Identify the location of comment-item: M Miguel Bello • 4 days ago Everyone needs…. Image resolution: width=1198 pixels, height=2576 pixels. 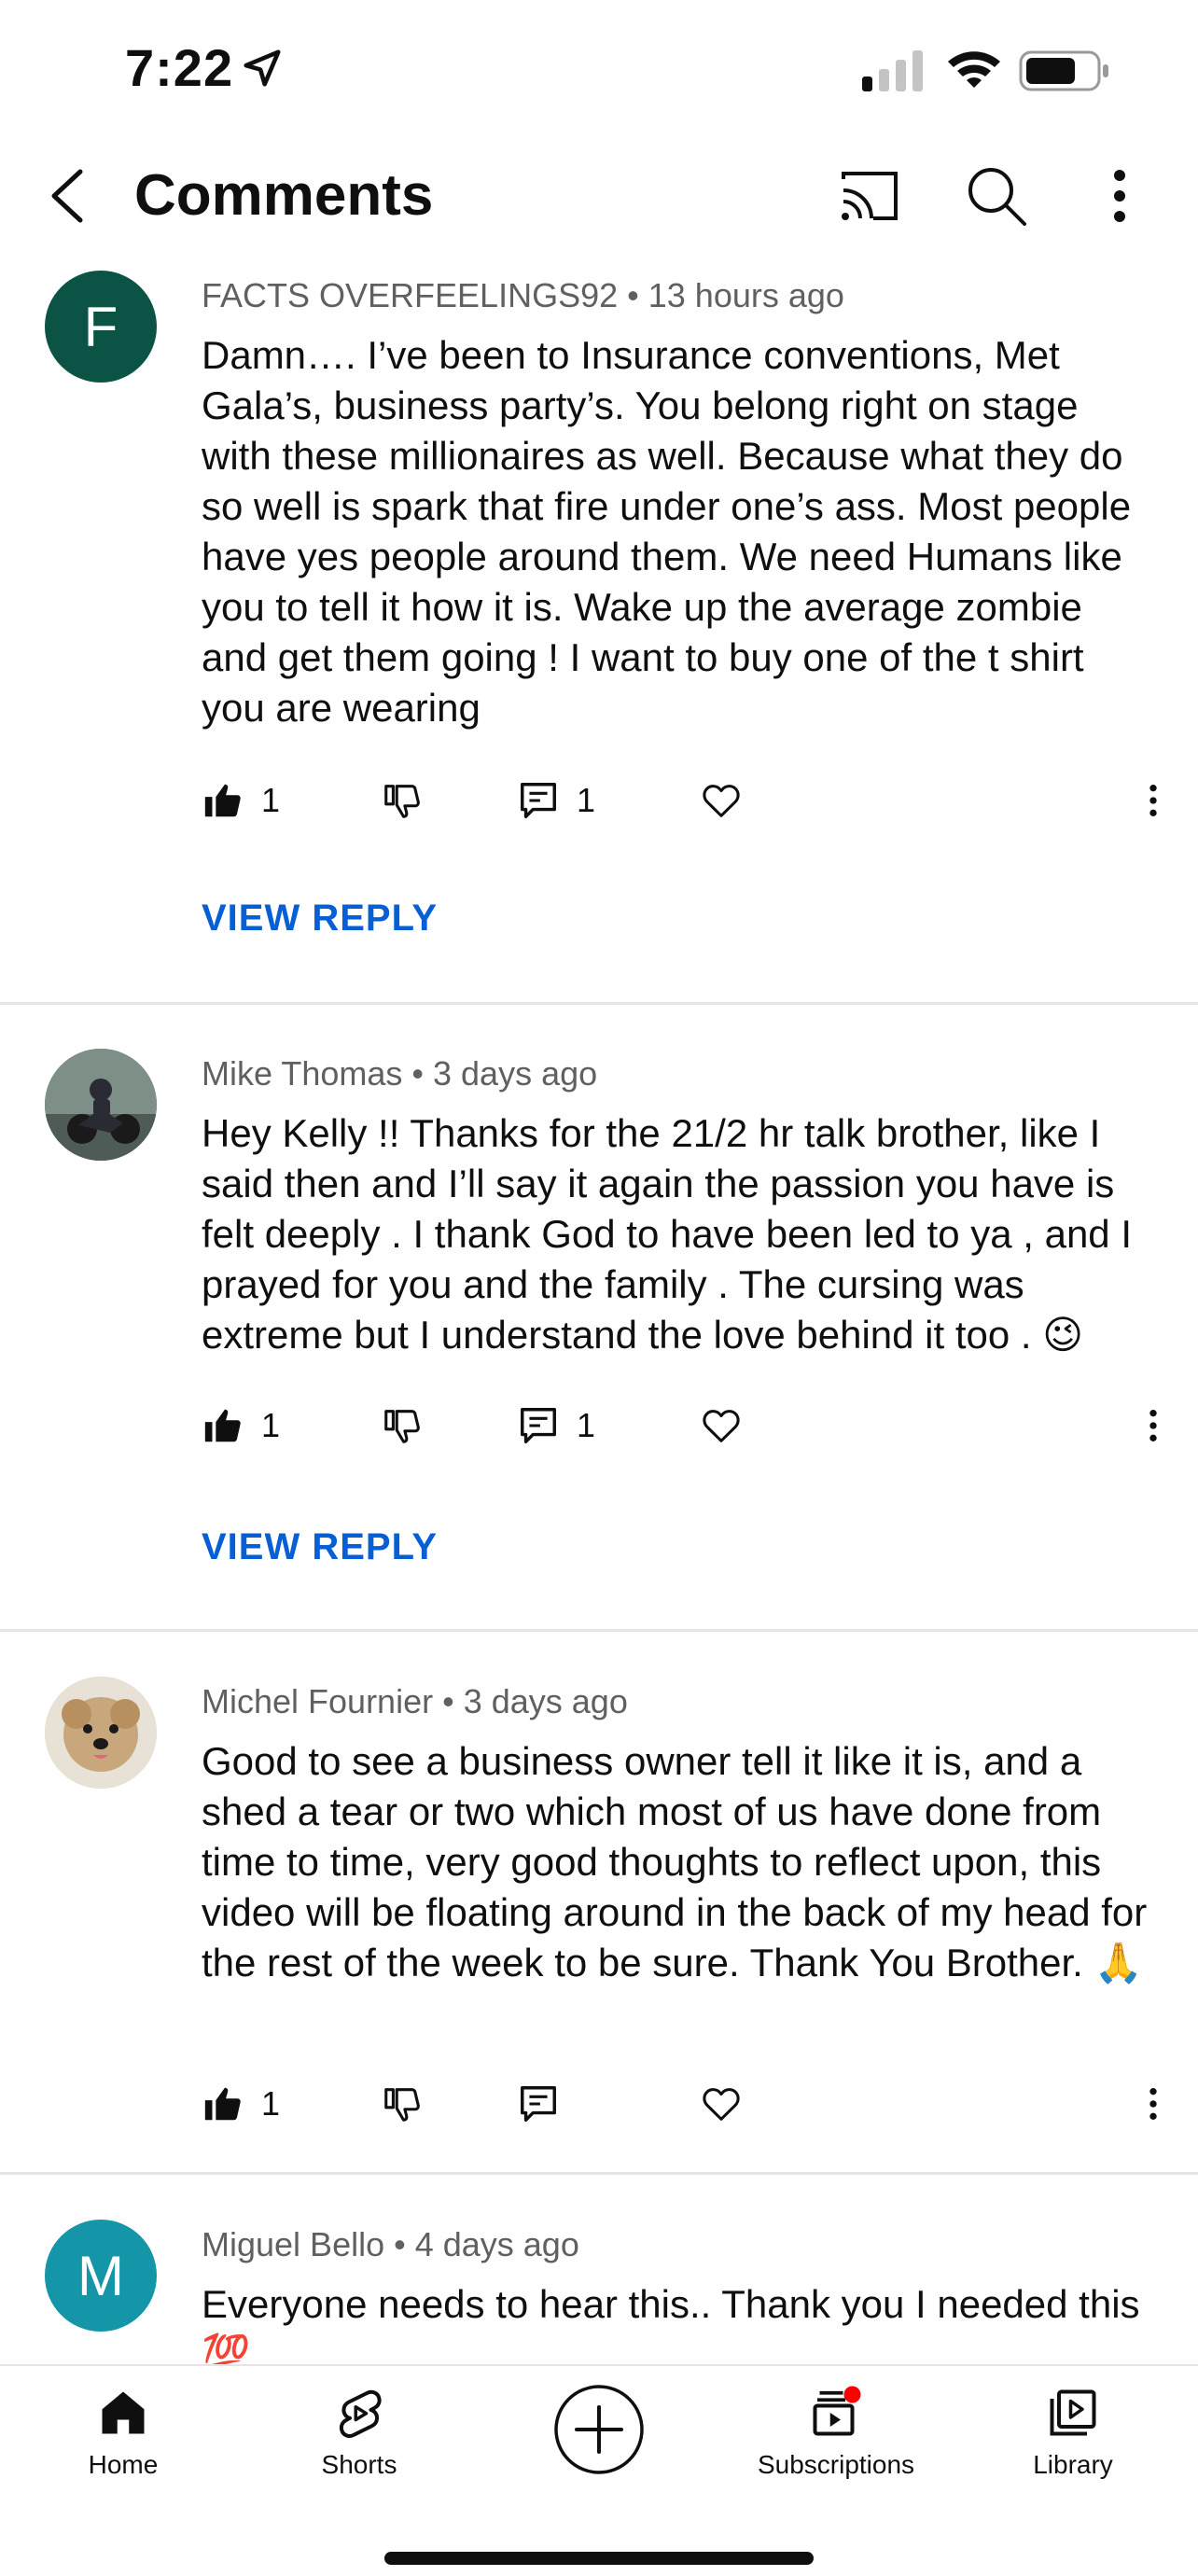
(599, 2292).